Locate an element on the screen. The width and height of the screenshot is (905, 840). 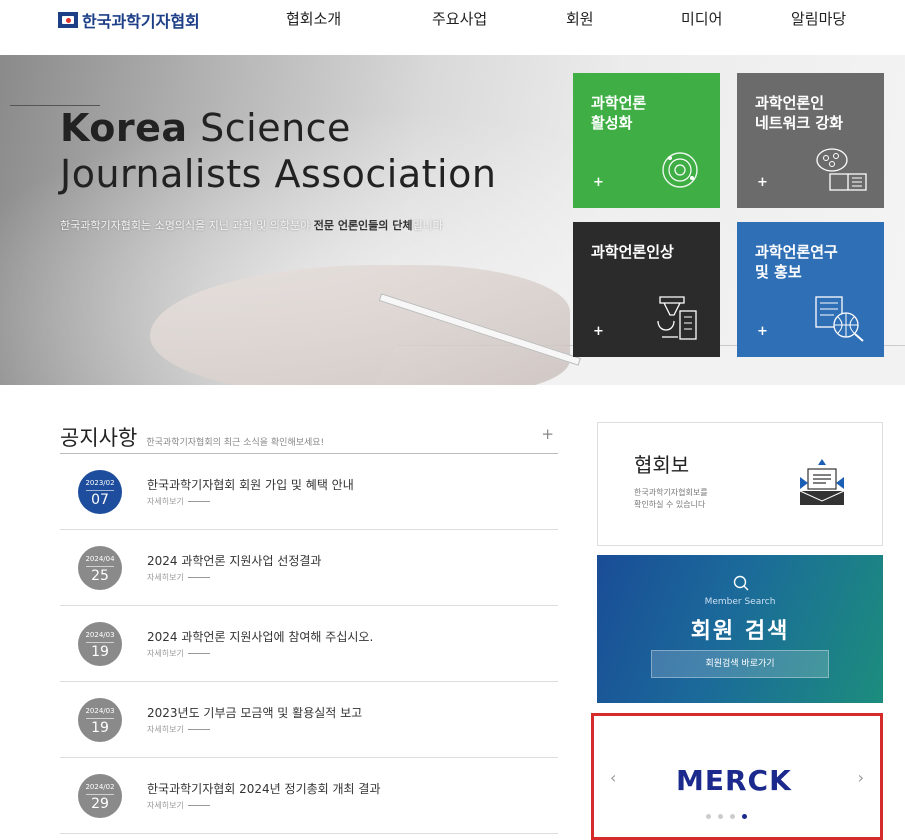
tile-science-media-activation: 과학언론 활성화 + is located at coordinates (646, 140).